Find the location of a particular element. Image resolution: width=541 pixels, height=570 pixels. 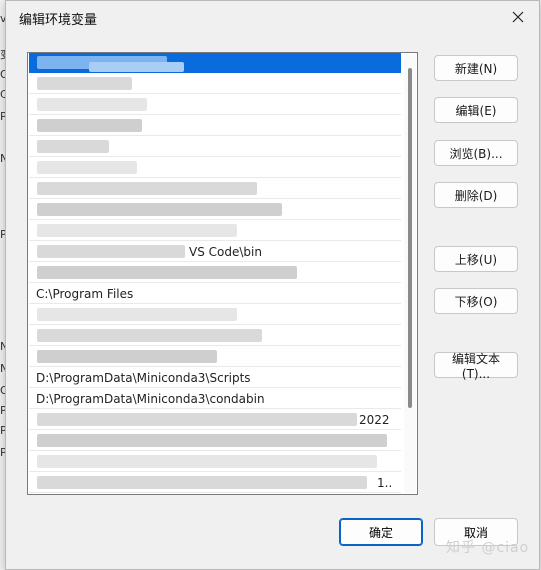

list-item: D:\ProgramData\Miniconda3\Scripts is located at coordinates (215, 378).